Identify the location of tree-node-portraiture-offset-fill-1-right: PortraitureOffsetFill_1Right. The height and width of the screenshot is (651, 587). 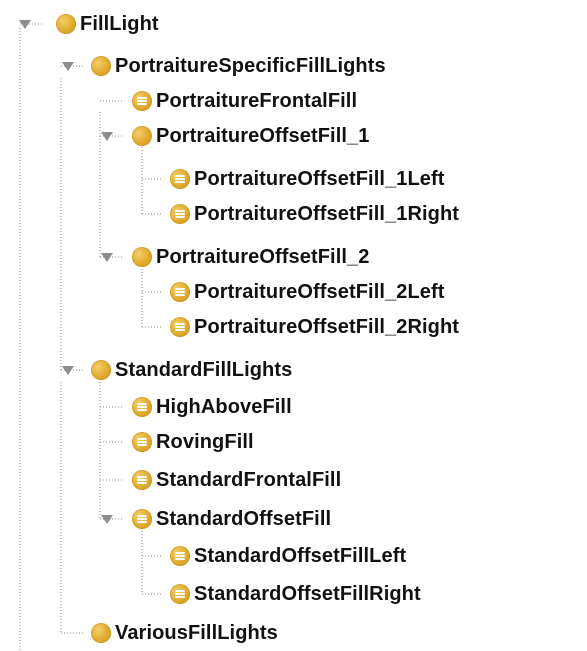
(314, 214).